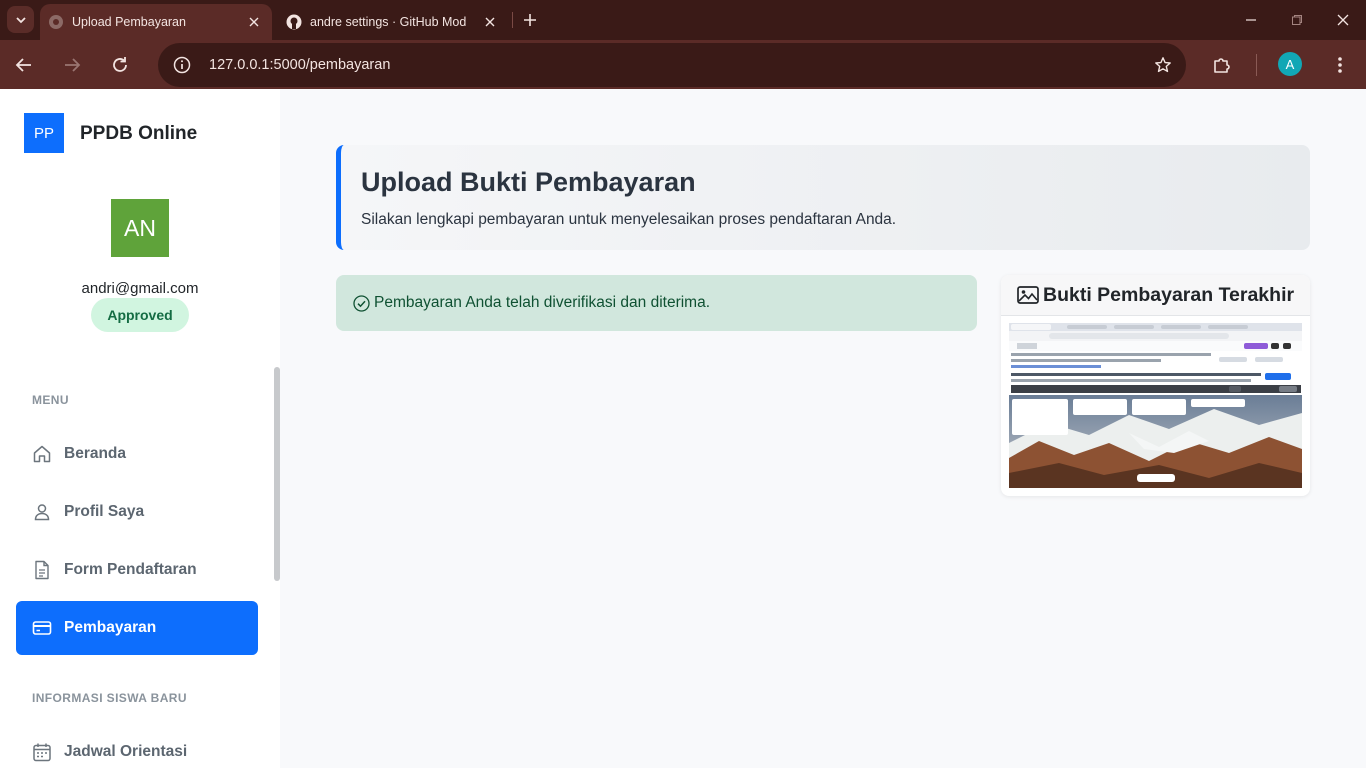  I want to click on menu-heading: INFORMASI SISWA BARU, so click(109, 698).